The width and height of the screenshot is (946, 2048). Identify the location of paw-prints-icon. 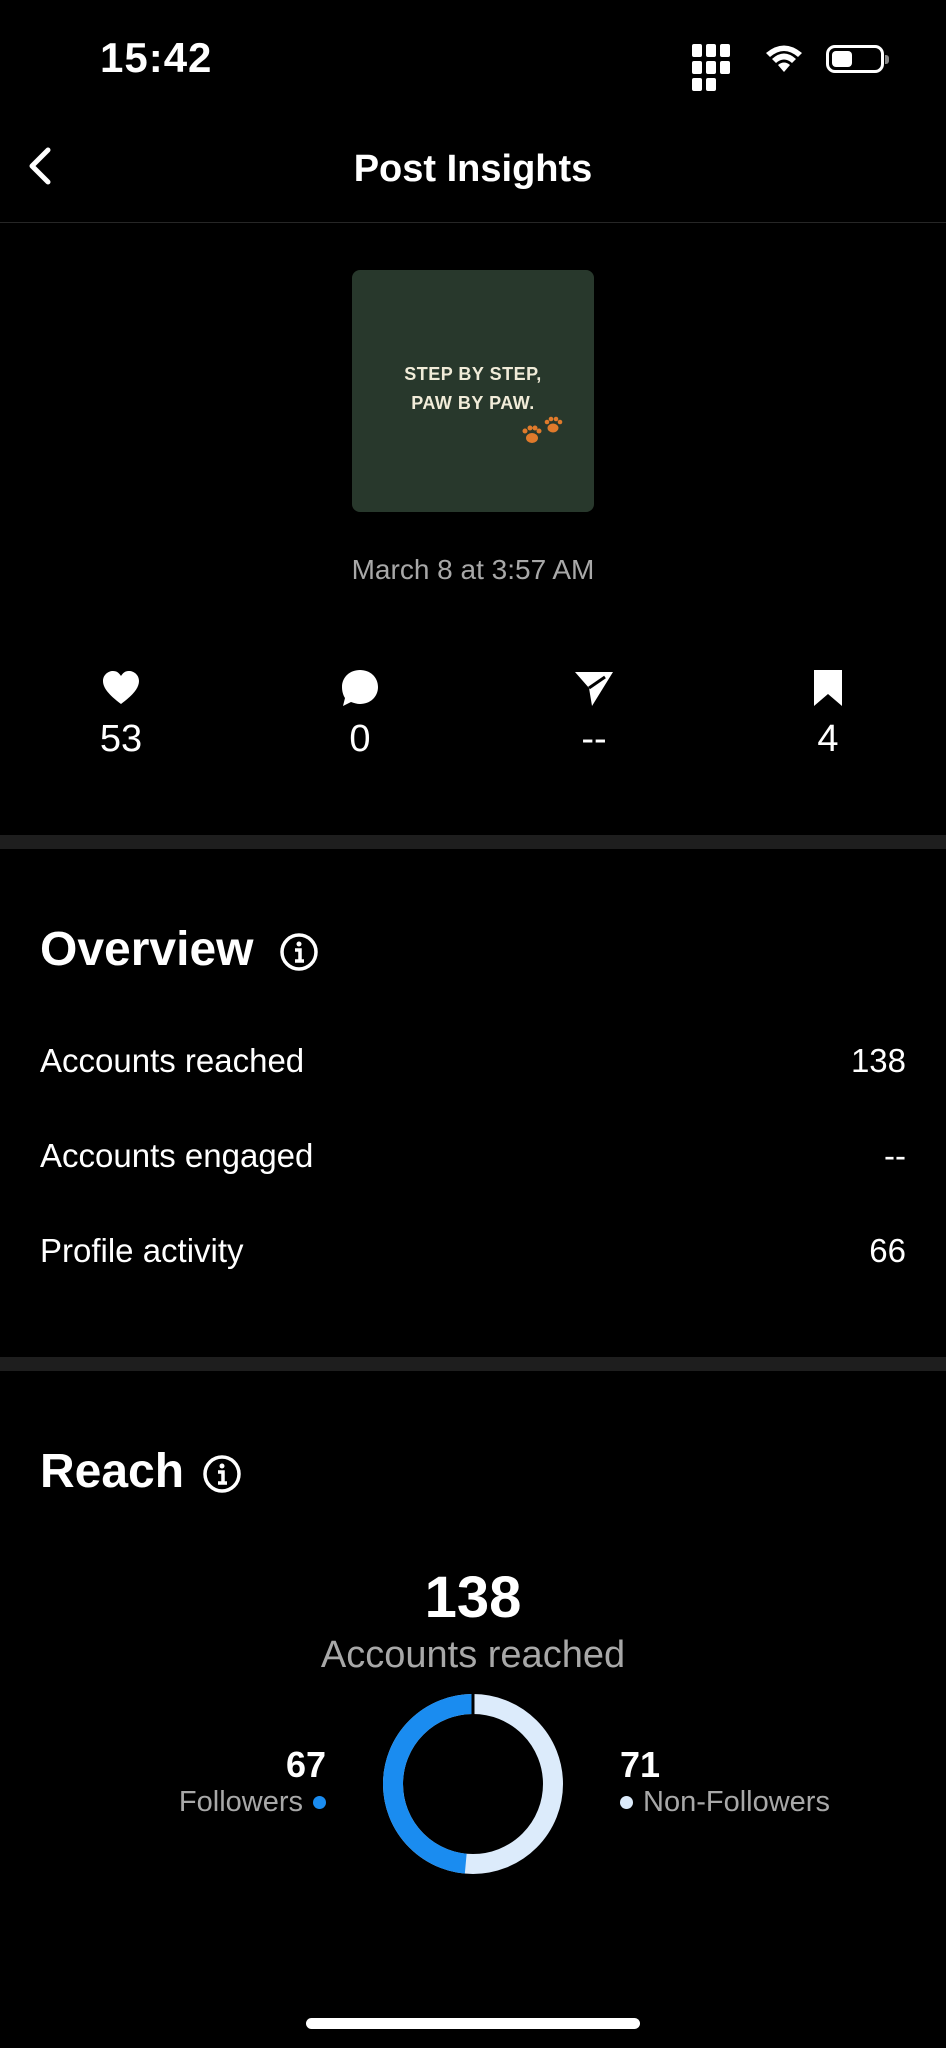
(542, 429).